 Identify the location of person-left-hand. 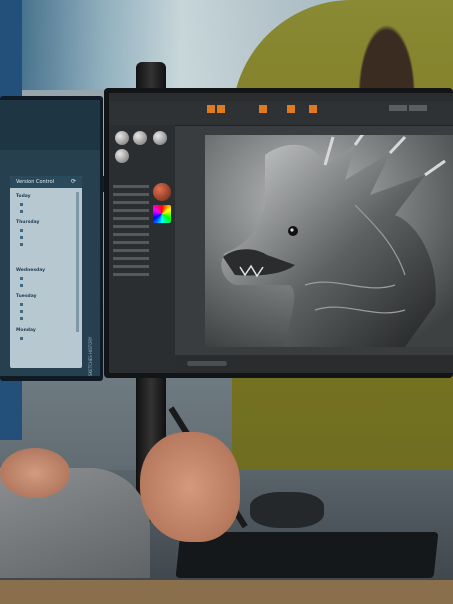
(35, 473).